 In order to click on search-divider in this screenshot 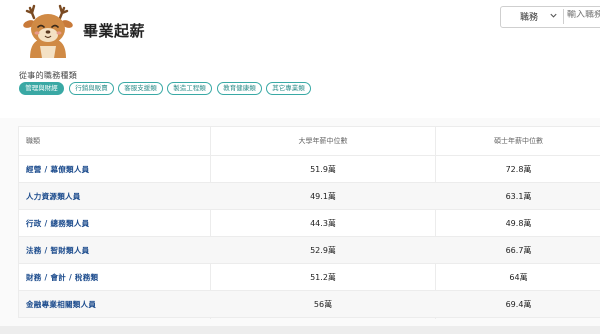, I will do `click(563, 16)`.